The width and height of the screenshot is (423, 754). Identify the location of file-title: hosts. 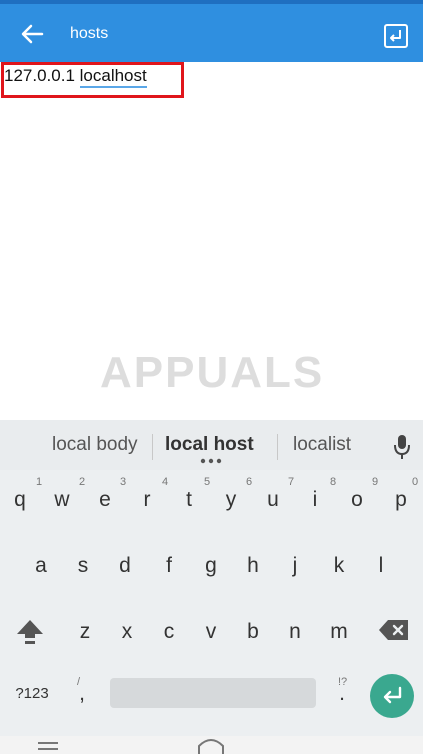
(89, 33).